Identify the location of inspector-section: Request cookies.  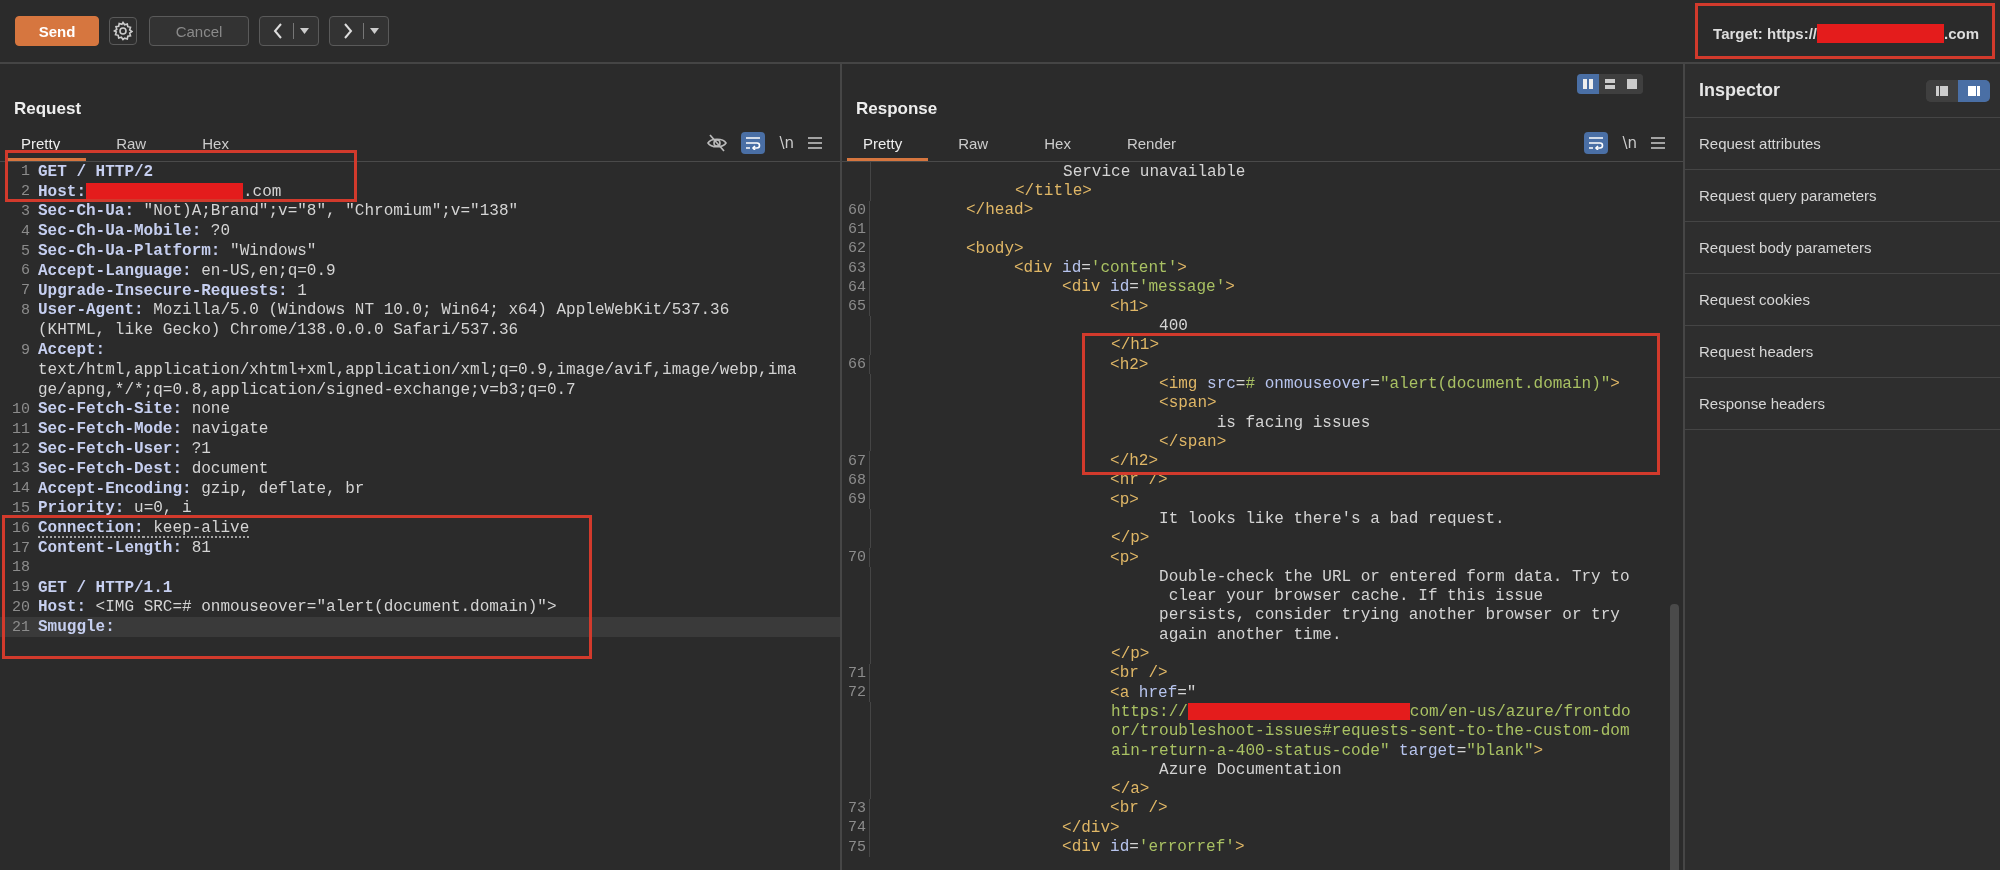
(1842, 300).